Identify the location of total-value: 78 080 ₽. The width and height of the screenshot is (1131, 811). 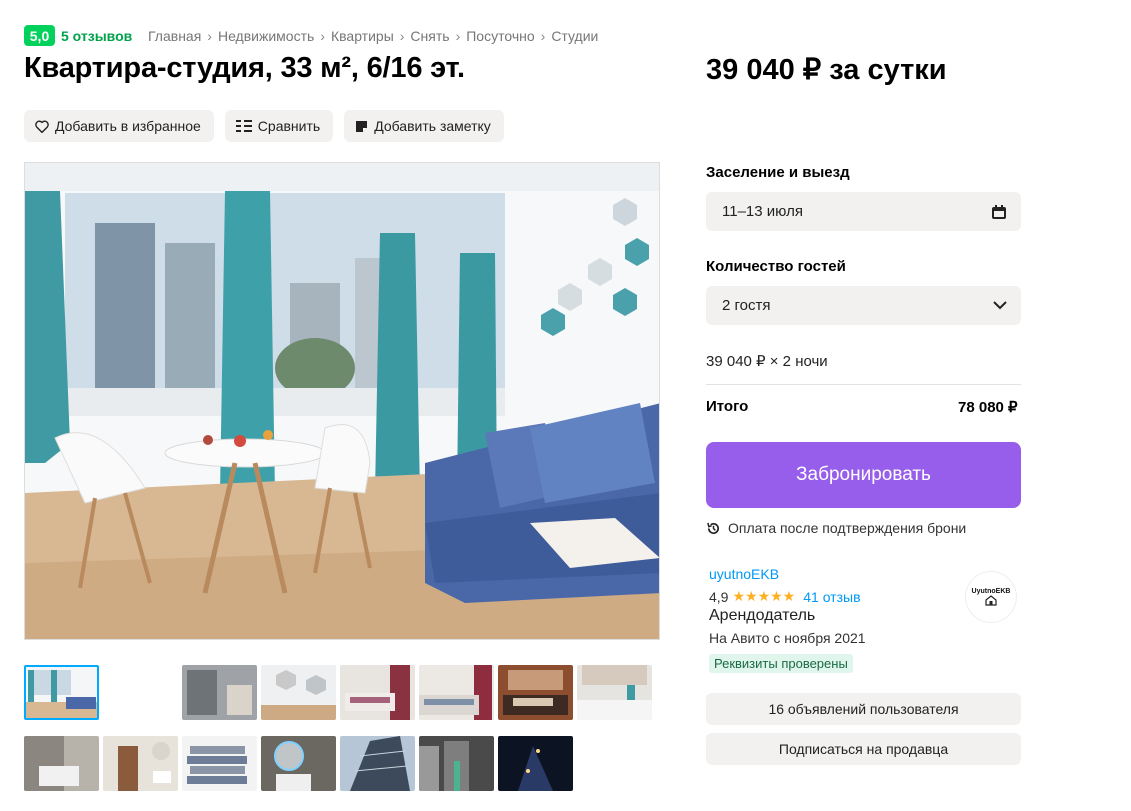
(988, 407).